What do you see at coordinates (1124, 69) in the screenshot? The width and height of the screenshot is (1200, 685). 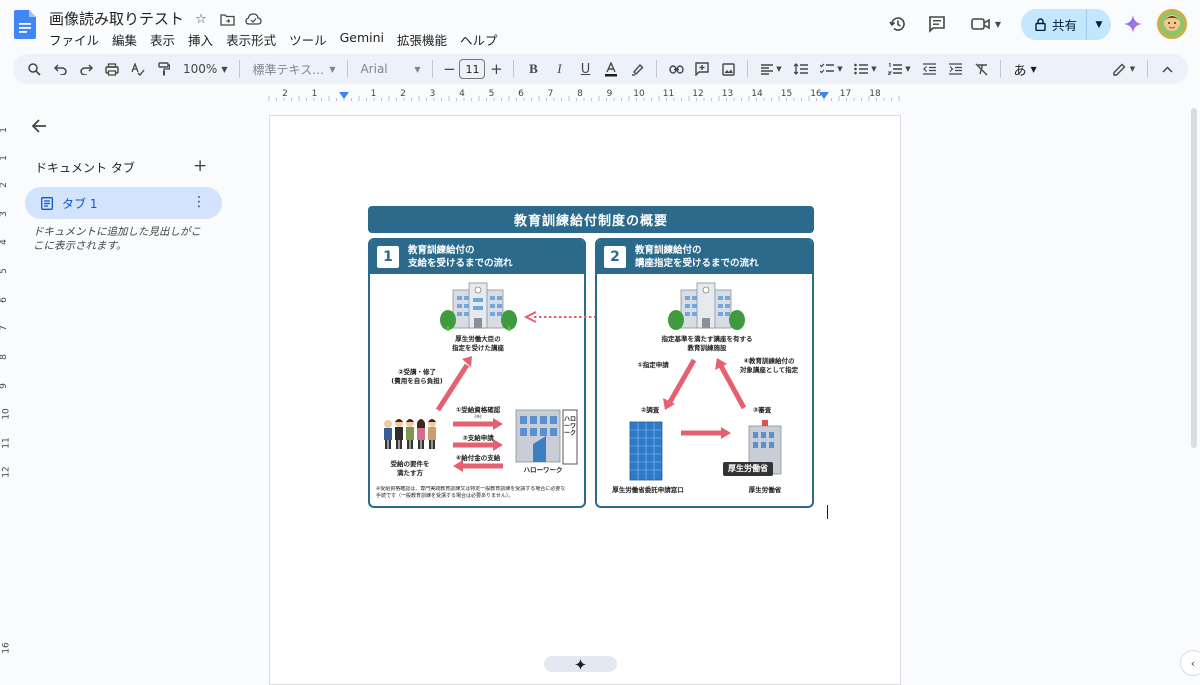 I see `editing-mode-icon: ▼` at bounding box center [1124, 69].